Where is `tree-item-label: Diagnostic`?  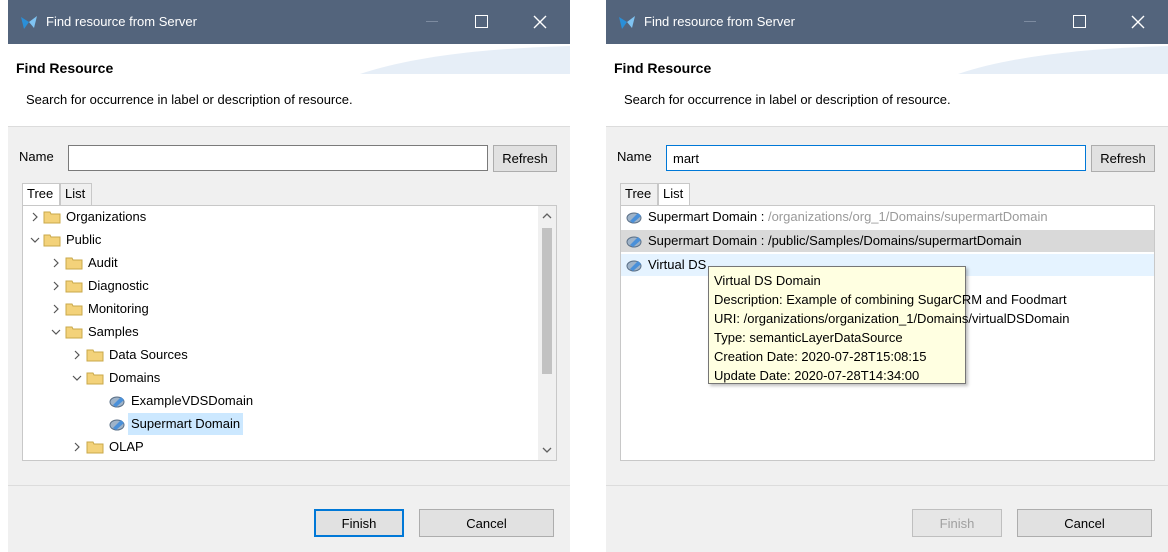 tree-item-label: Diagnostic is located at coordinates (118, 285).